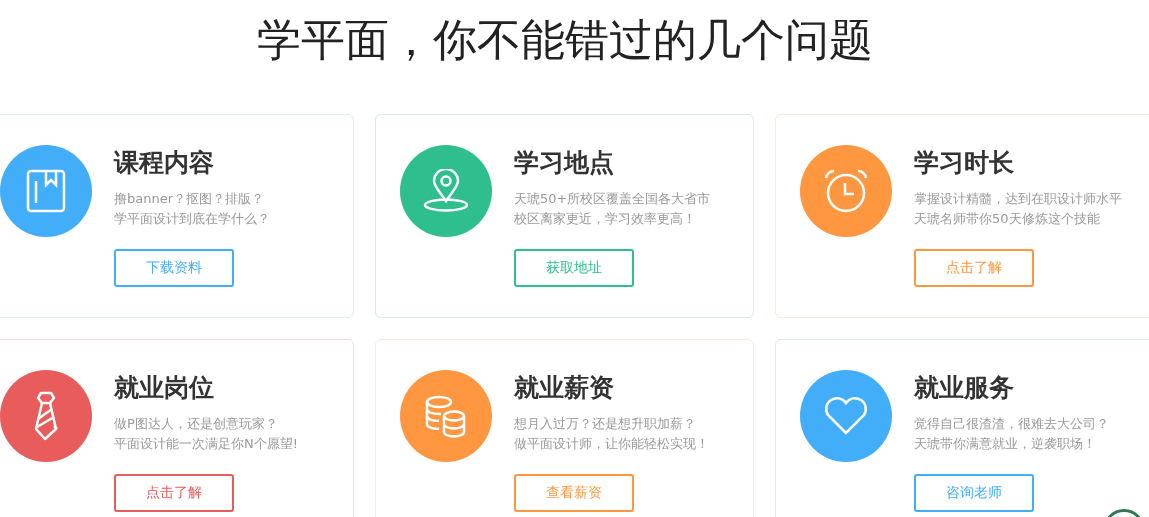  I want to click on location-pin-icon, so click(446, 191).